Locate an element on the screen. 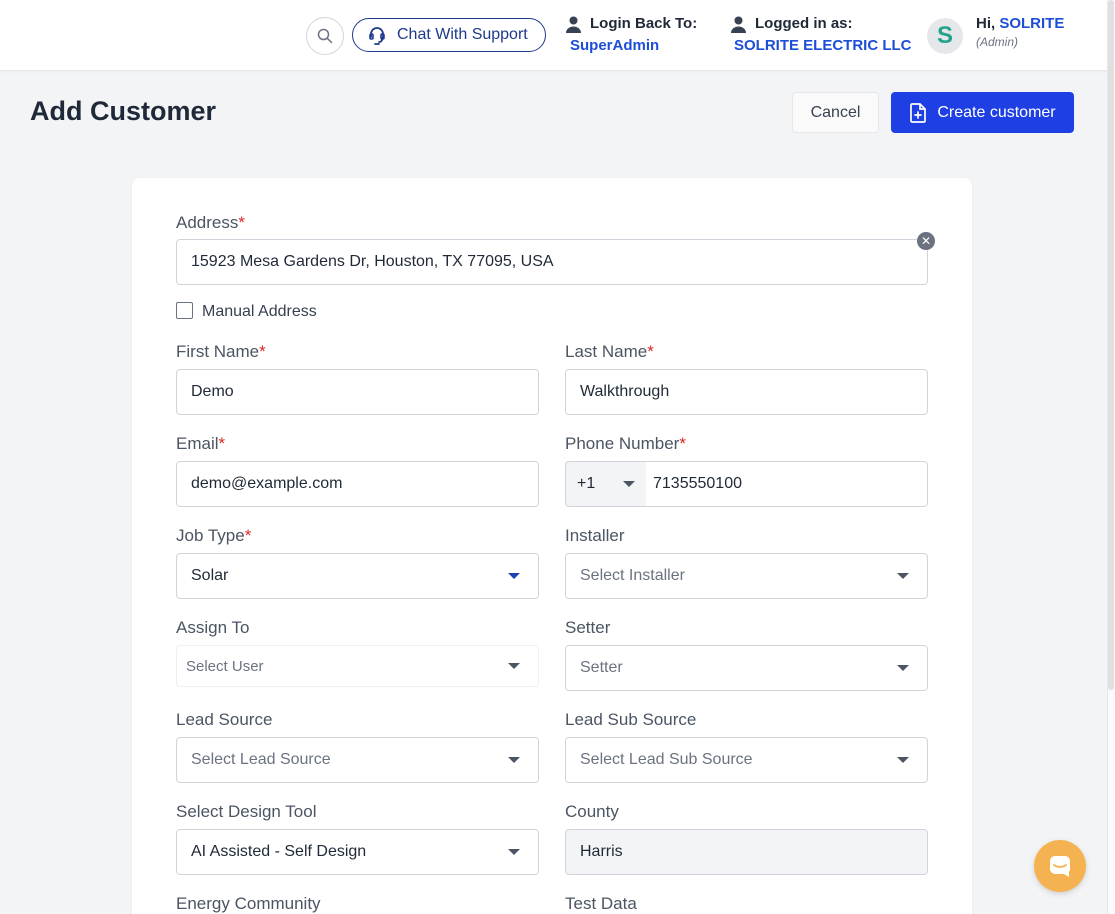  lead-source-placeholder: Select Lead Source is located at coordinates (261, 759).